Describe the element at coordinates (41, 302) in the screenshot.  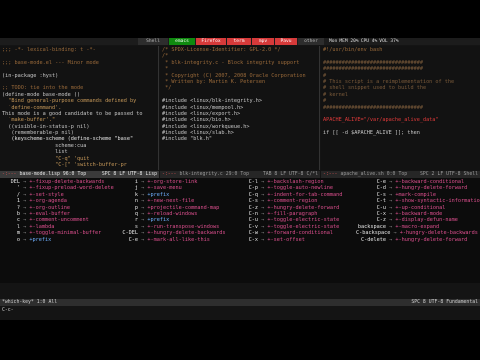
I see `modeline-position: 1:0` at that location.